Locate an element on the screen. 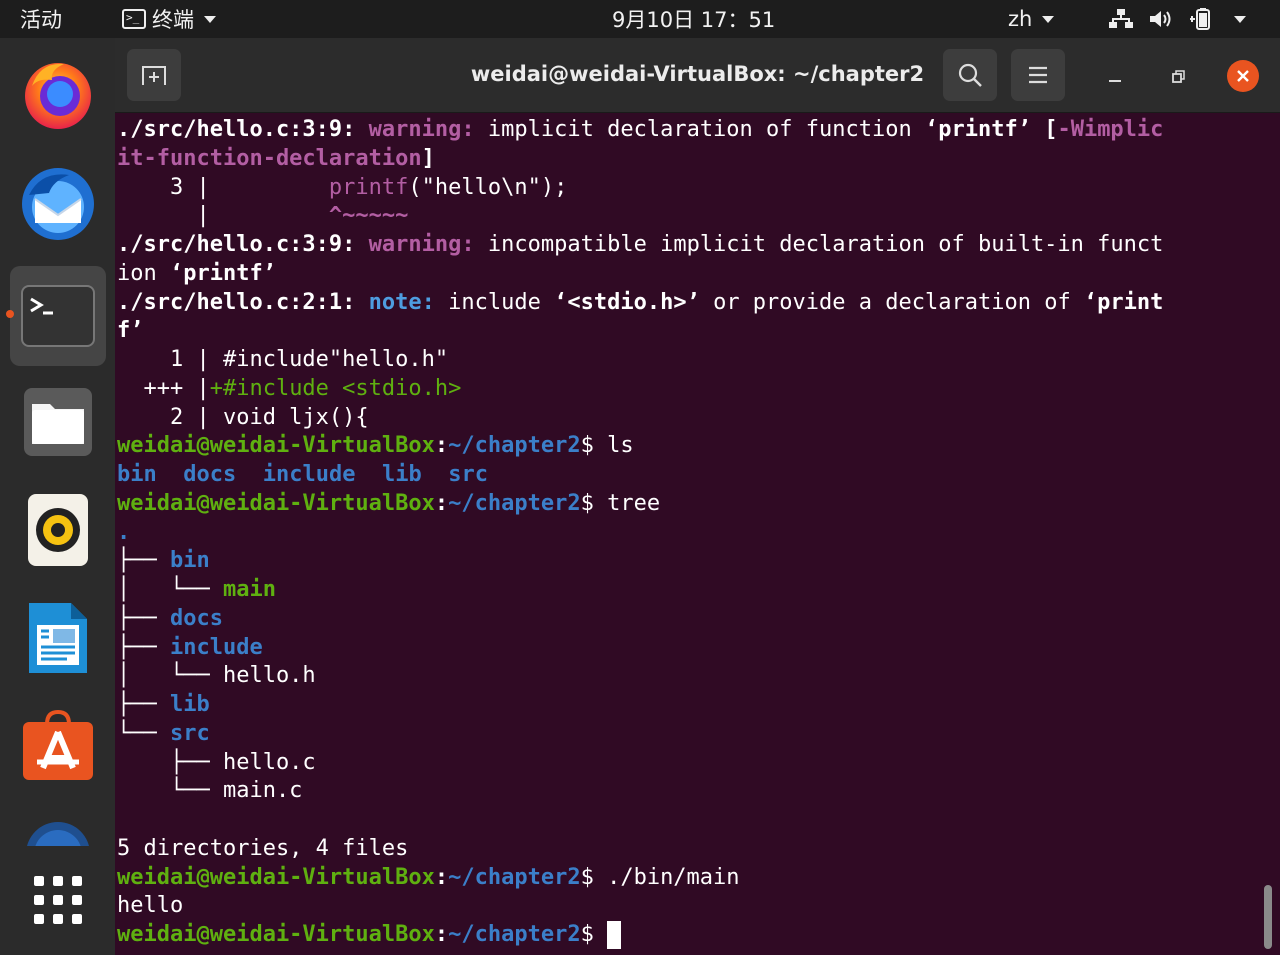 This screenshot has height=955, width=1280. terminal-line: it-function-declaration] is located at coordinates (692, 159).